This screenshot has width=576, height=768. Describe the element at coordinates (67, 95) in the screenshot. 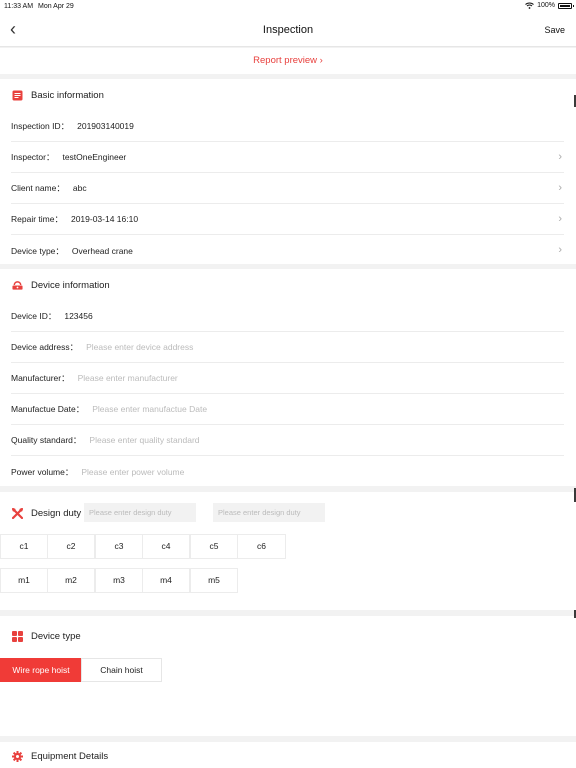

I see `basic-info-title: Basic information` at that location.